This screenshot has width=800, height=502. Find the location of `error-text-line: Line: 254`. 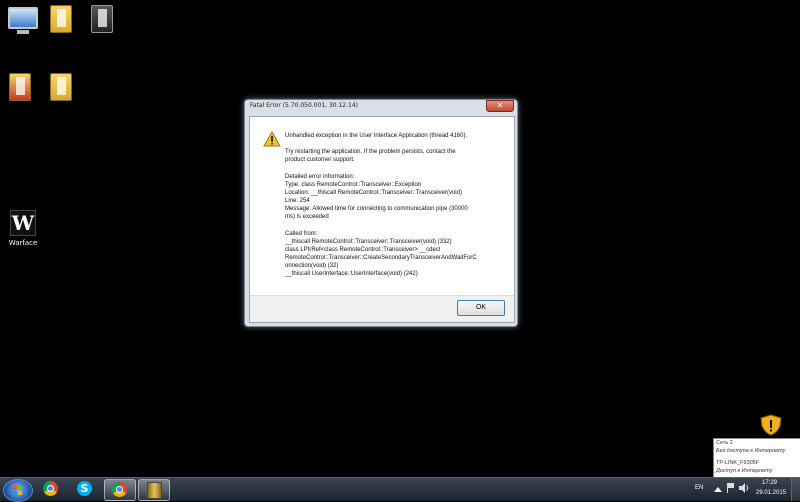

error-text-line: Line: 254 is located at coordinates (297, 201).